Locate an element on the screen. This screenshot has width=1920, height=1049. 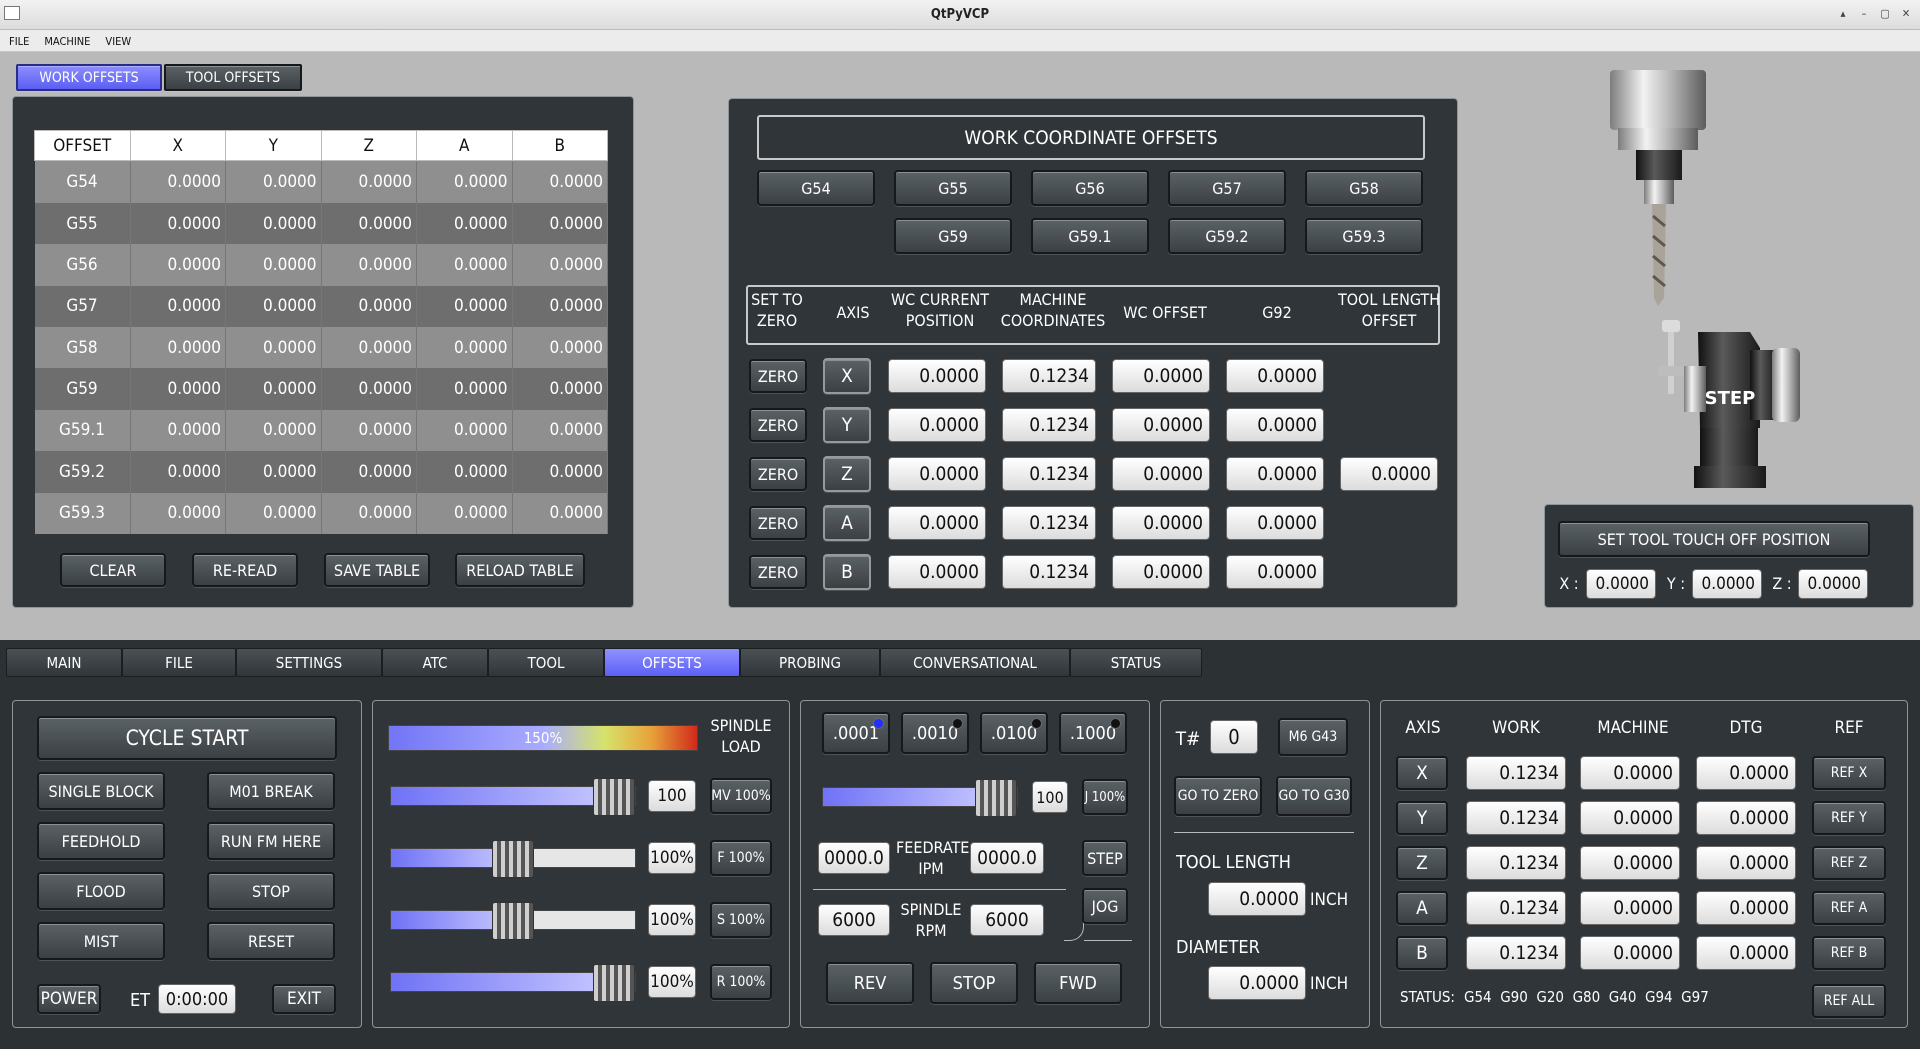
ref-x-button: REF X is located at coordinates (1849, 773).